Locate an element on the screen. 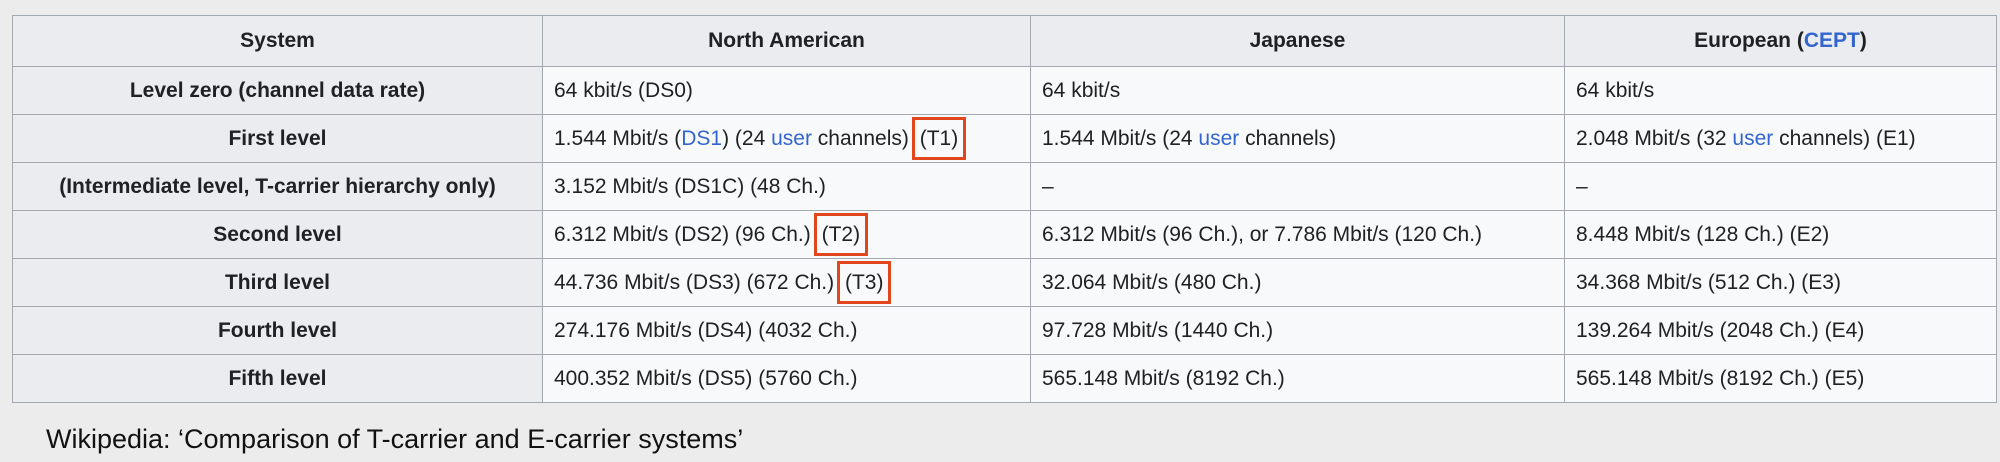 The width and height of the screenshot is (2000, 462). level-name: Level zero (channel data rate) is located at coordinates (277, 90).